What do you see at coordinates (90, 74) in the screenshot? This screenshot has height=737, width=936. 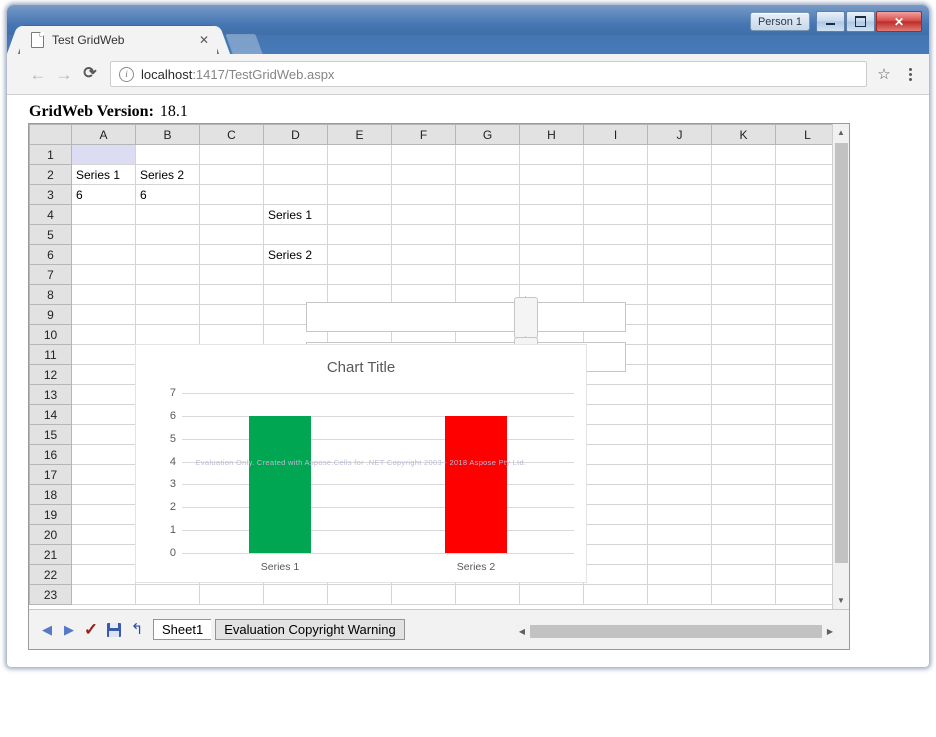 I see `reload-icon: ⟳` at bounding box center [90, 74].